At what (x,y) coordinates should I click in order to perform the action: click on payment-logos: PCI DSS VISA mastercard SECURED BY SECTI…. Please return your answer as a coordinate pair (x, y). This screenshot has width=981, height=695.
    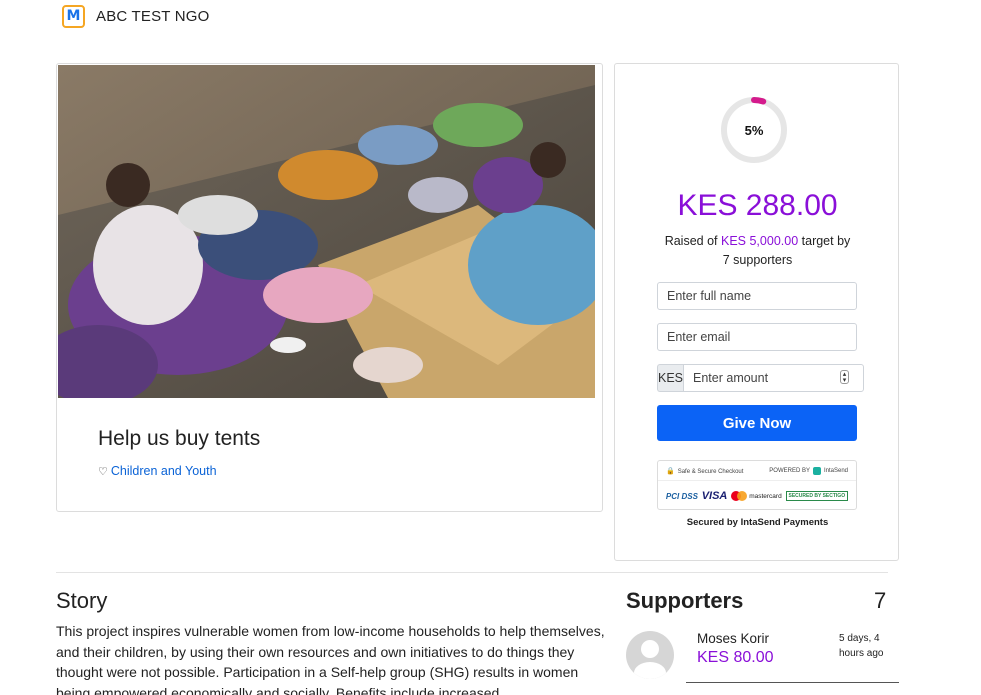
    Looking at the image, I should click on (757, 496).